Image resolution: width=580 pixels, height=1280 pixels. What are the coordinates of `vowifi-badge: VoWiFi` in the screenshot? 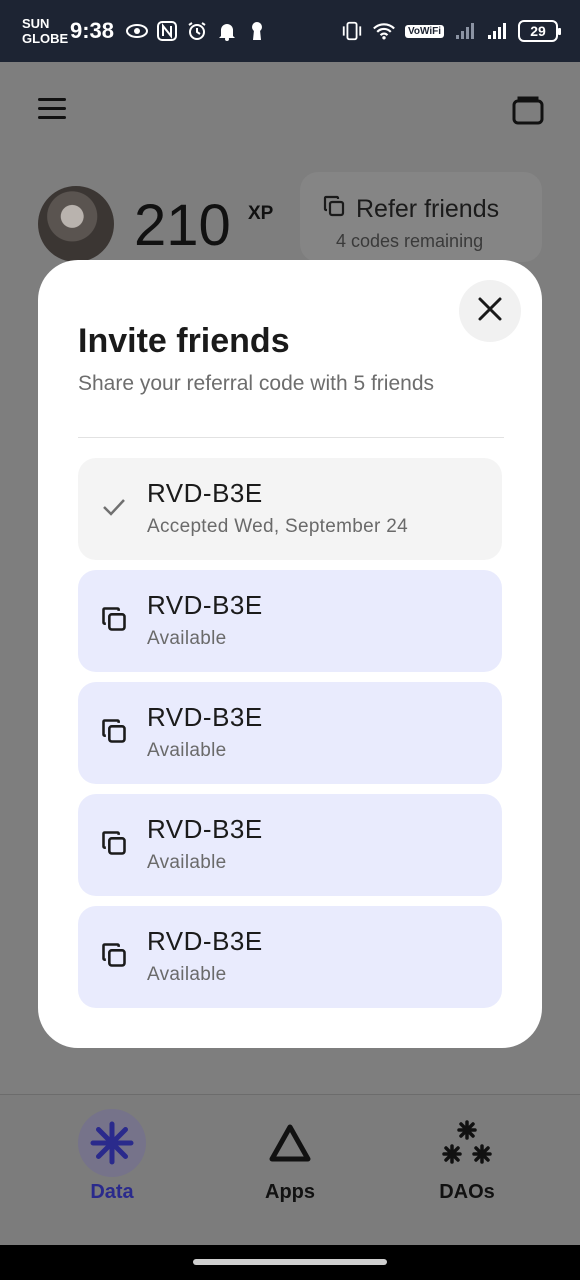 It's located at (424, 31).